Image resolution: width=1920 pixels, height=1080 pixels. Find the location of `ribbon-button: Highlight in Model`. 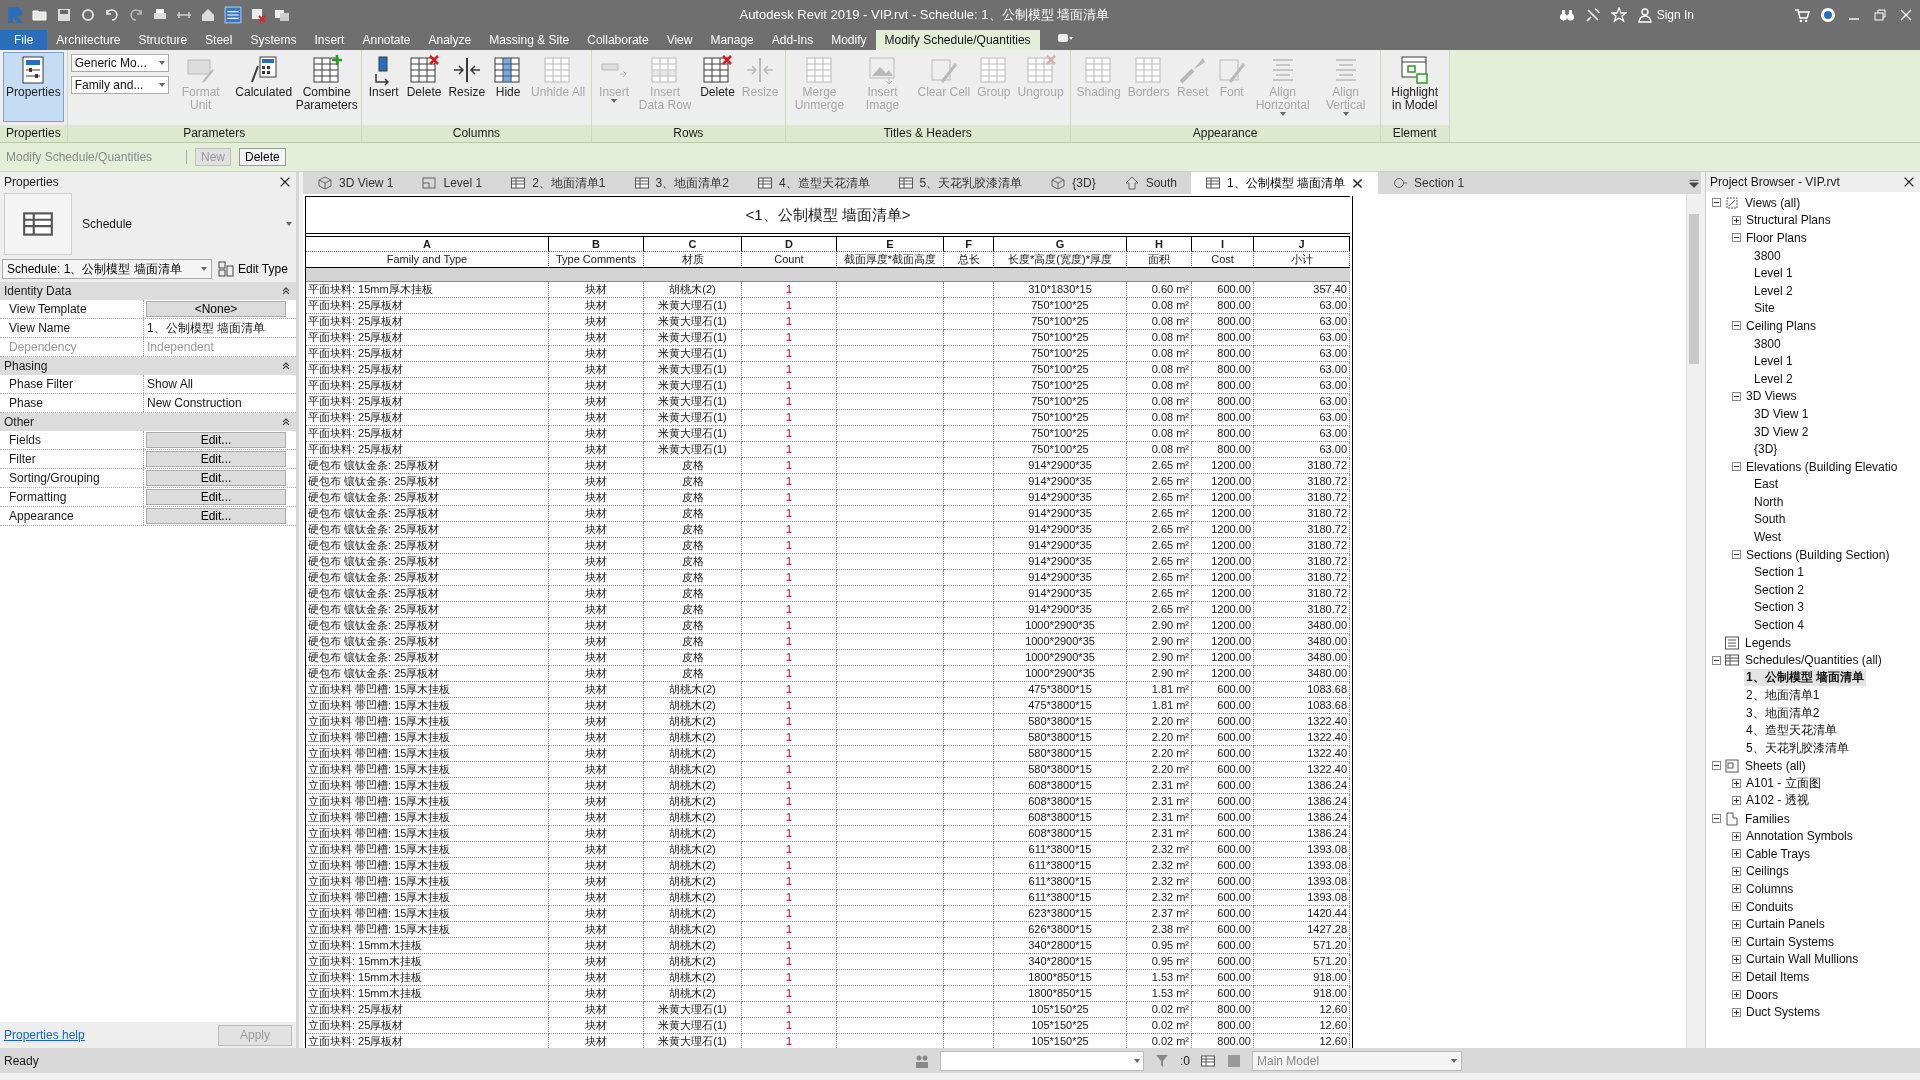

ribbon-button: Highlight in Model is located at coordinates (1414, 87).